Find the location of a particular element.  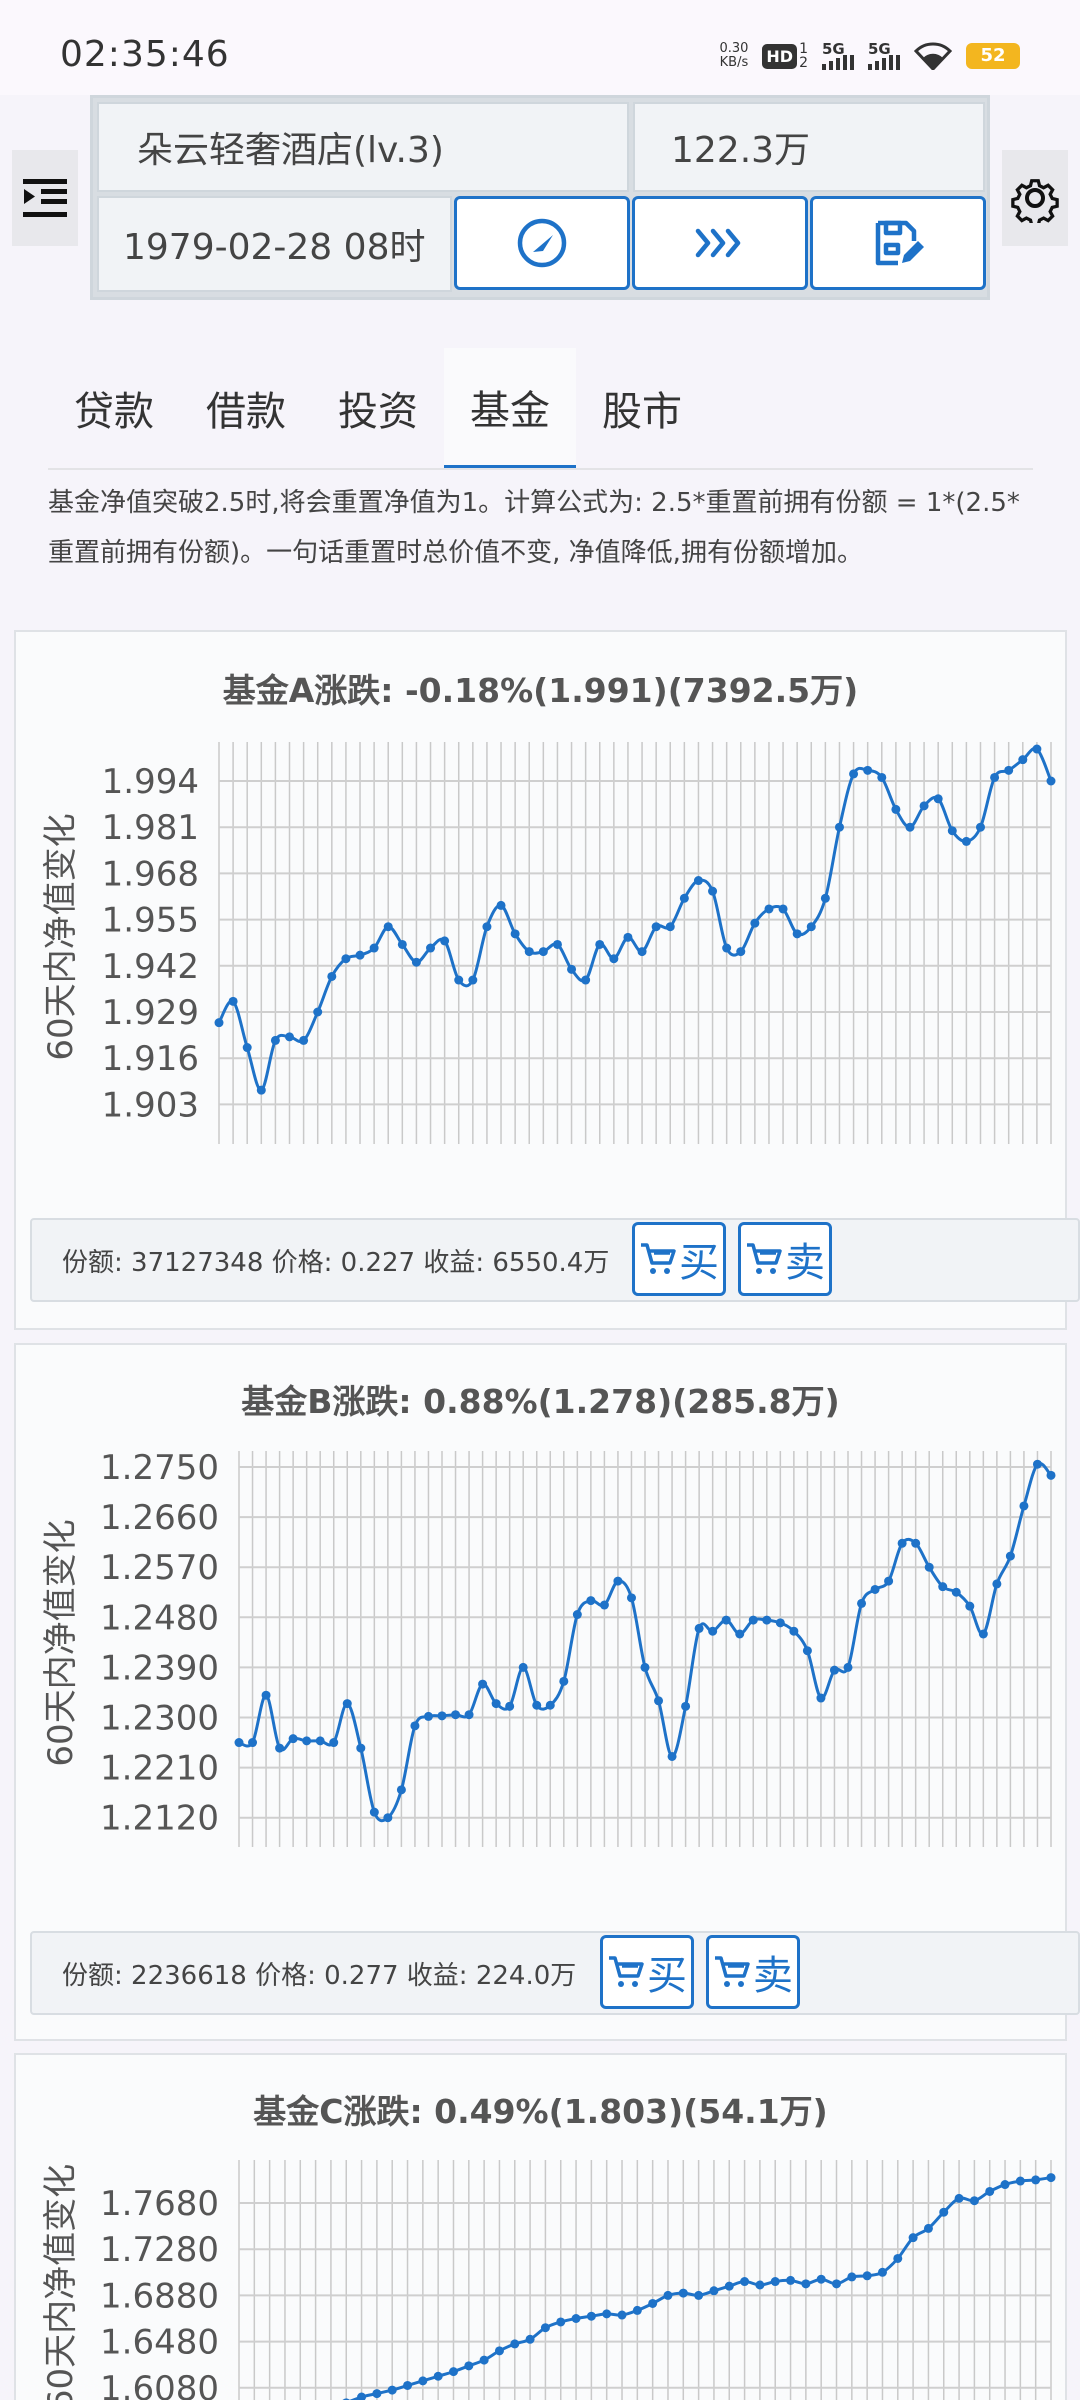

fund-b-info: 份额: 2236618 价格: 0.277 收益: 224.0万 is located at coordinates (319, 1976).